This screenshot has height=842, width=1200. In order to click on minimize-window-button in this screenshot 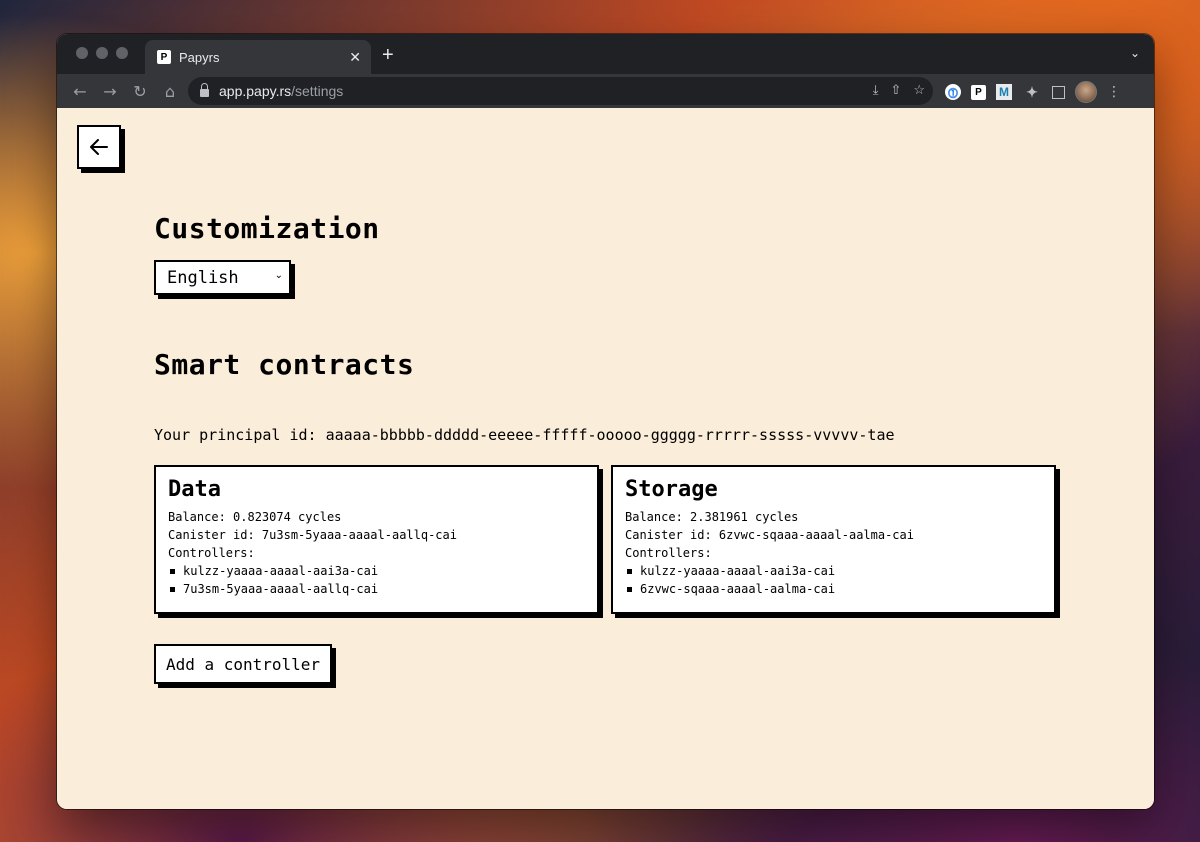, I will do `click(102, 53)`.